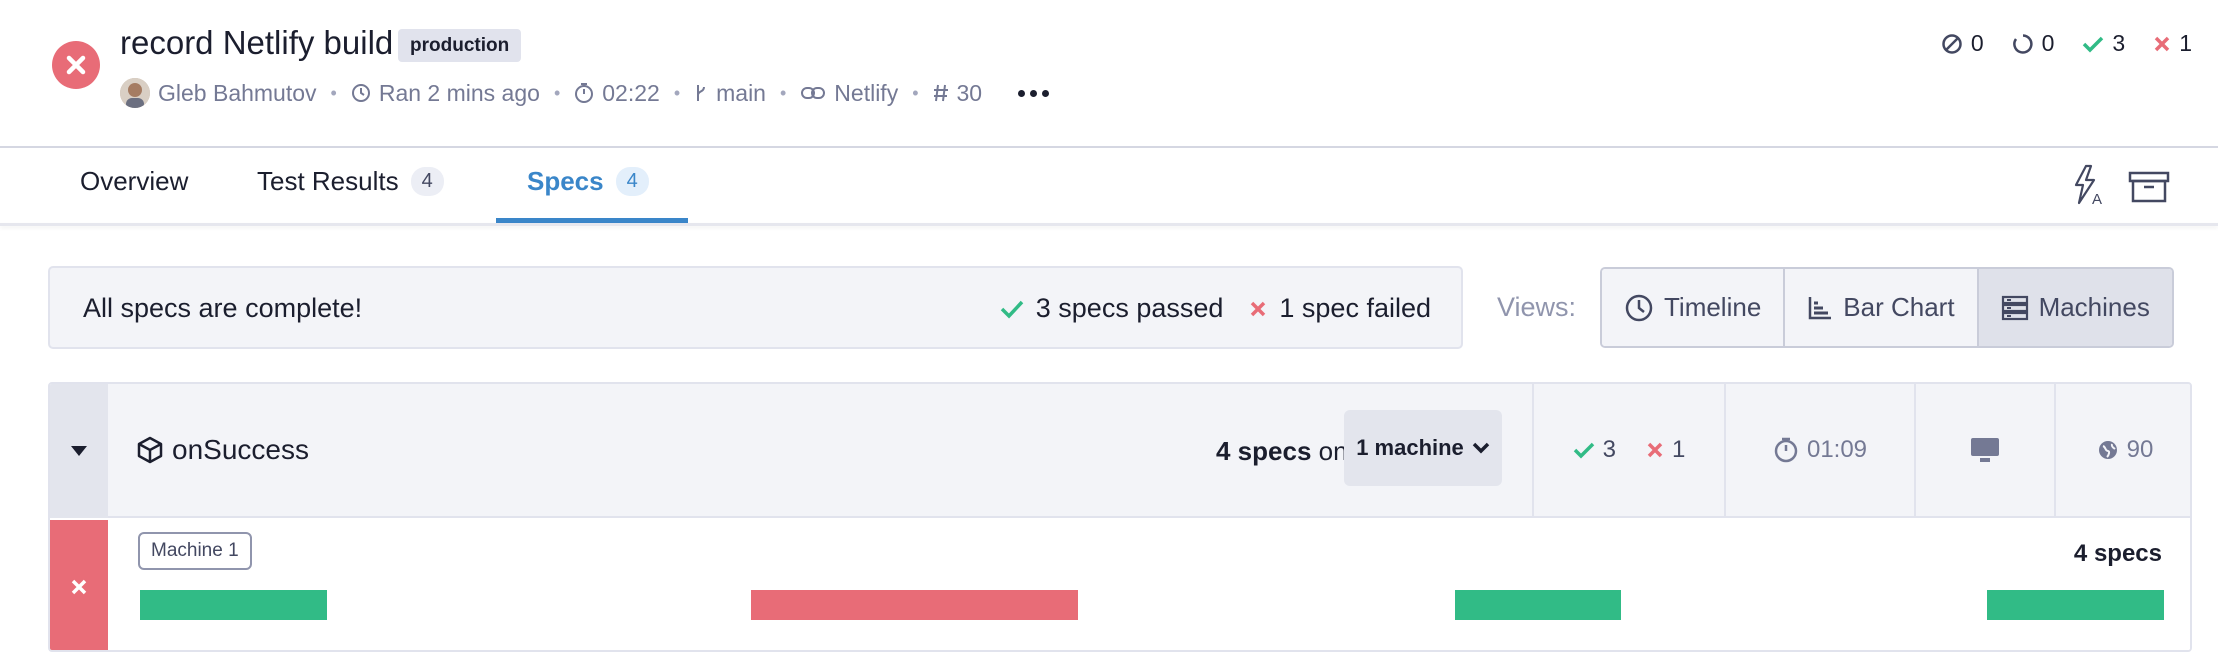 The image size is (2218, 670). Describe the element at coordinates (79, 451) in the screenshot. I see `caret-down-icon` at that location.